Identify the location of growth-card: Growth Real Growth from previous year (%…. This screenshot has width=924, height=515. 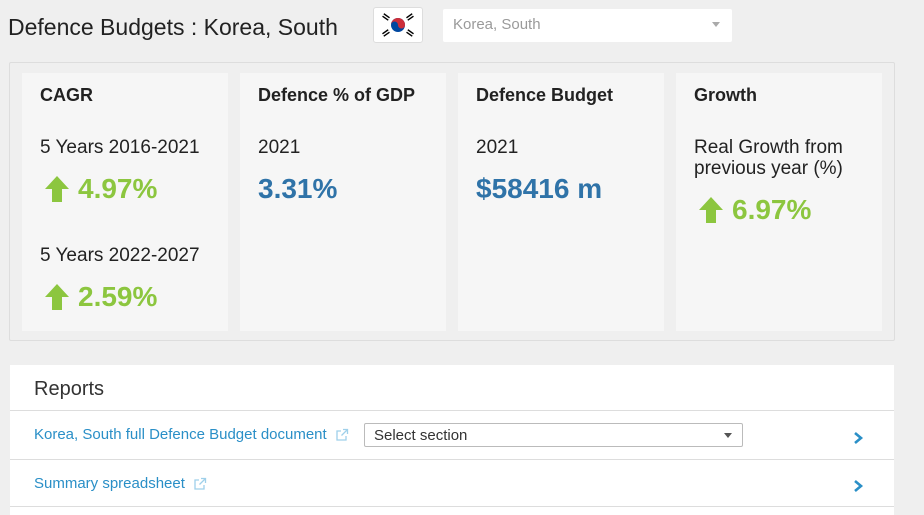
(779, 202).